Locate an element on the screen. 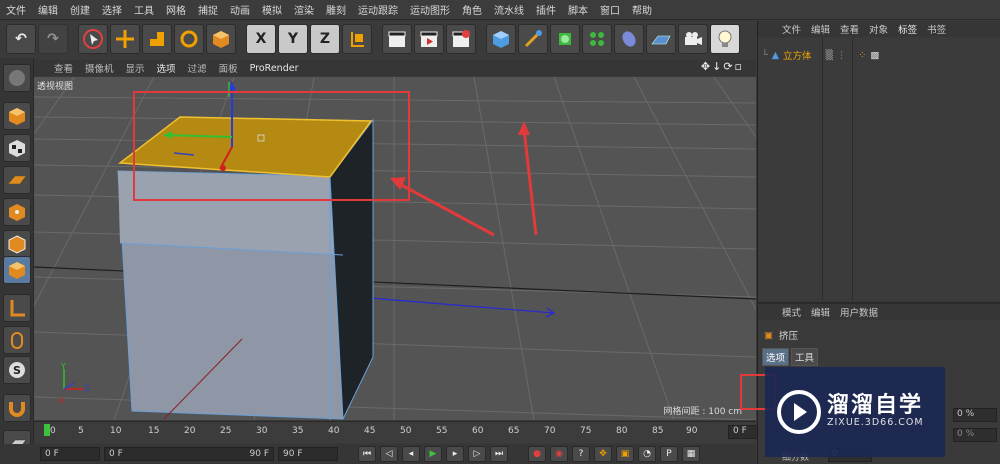 This screenshot has width=1000, height=464. object-row-cube: └ ▲ 立方体 ▒ ⋮ ⁘ ▩ is located at coordinates (879, 55).